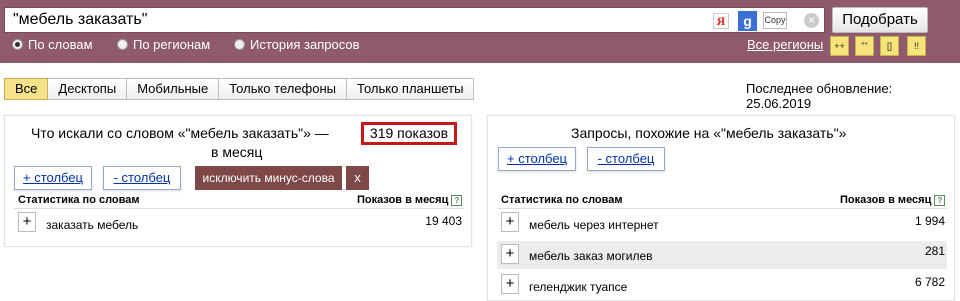 Image resolution: width=960 pixels, height=301 pixels. What do you see at coordinates (305, 44) in the screenshot?
I see `mode-label: История запросов` at bounding box center [305, 44].